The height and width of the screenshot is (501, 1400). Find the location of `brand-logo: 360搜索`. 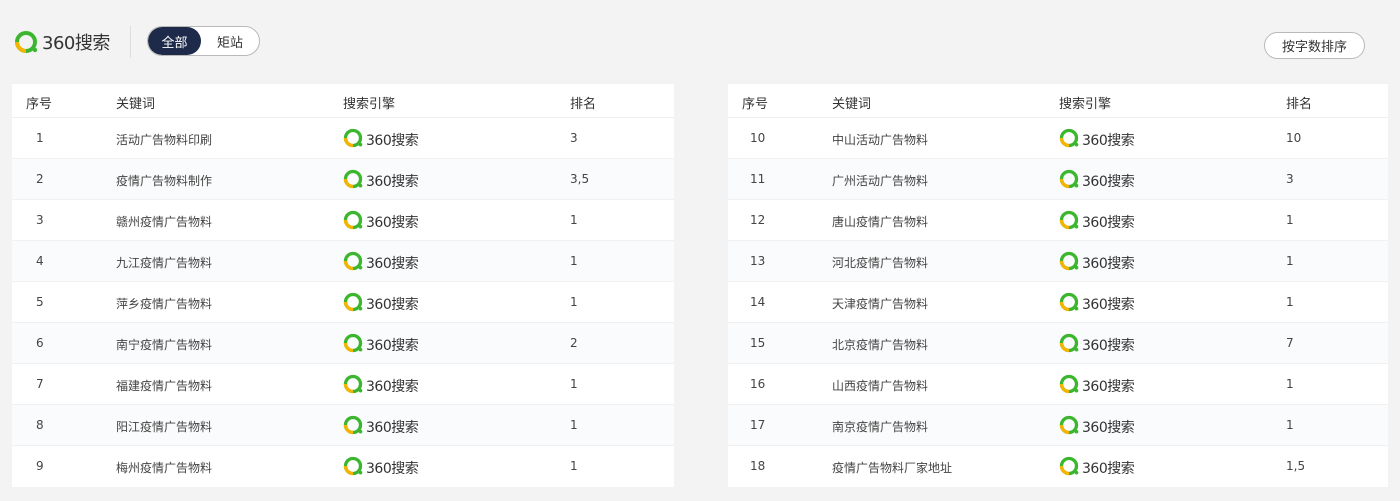

brand-logo: 360搜索 is located at coordinates (62, 42).